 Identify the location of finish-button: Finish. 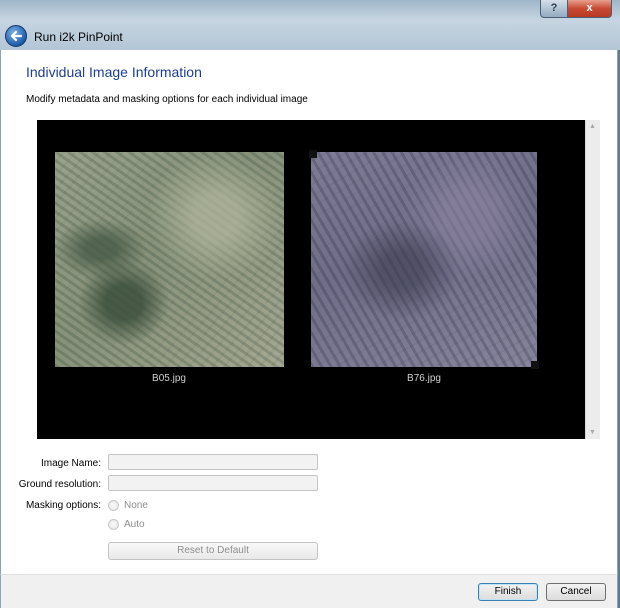
(508, 592).